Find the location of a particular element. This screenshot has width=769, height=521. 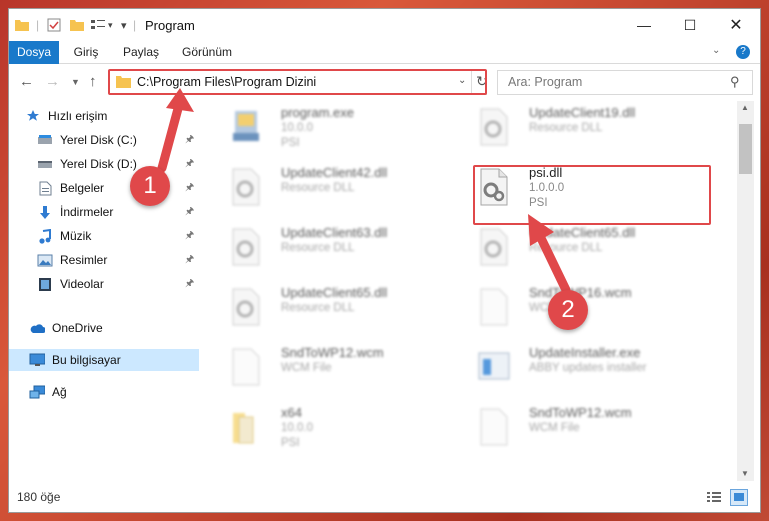

scroll-down-icon: ▼ is located at coordinates (745, 473).